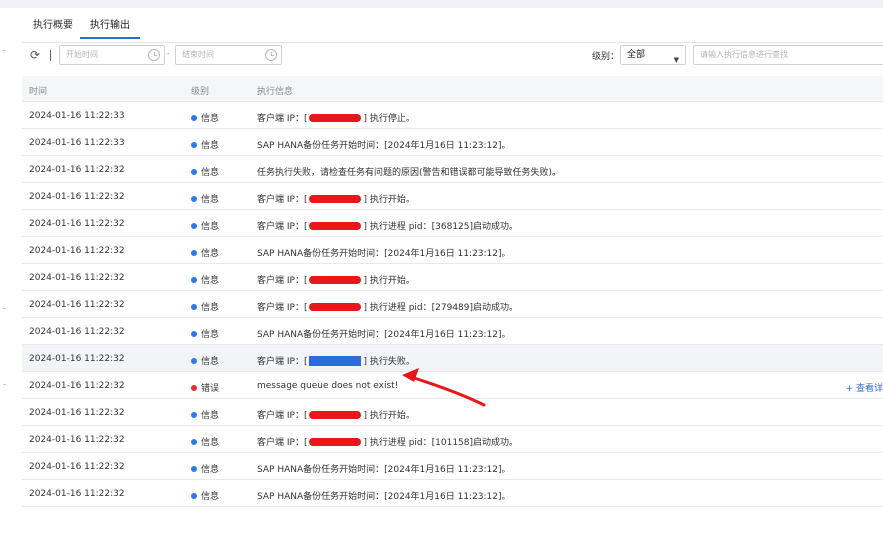  What do you see at coordinates (452, 115) in the screenshot?
I see `table-row: 2024-01-16 11:22:33 信息 客户端 IP：[ ] 执行停止。` at bounding box center [452, 115].